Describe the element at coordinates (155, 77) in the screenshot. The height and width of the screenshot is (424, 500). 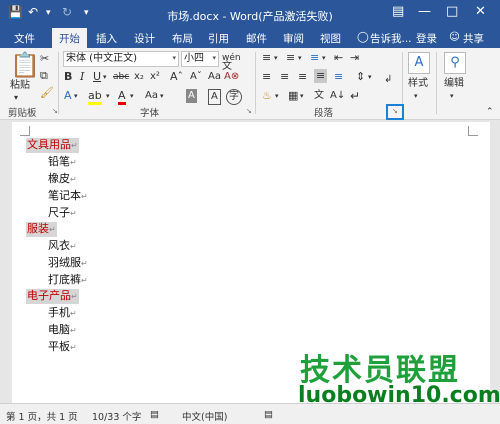
I see `superscript-icon: x²` at that location.